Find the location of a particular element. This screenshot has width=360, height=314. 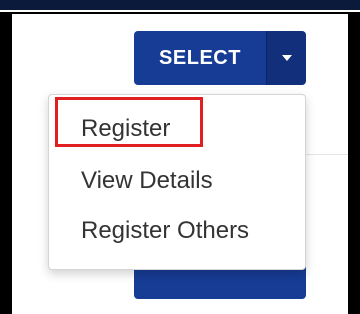

menu-item-register-others: Register Others is located at coordinates (165, 231).